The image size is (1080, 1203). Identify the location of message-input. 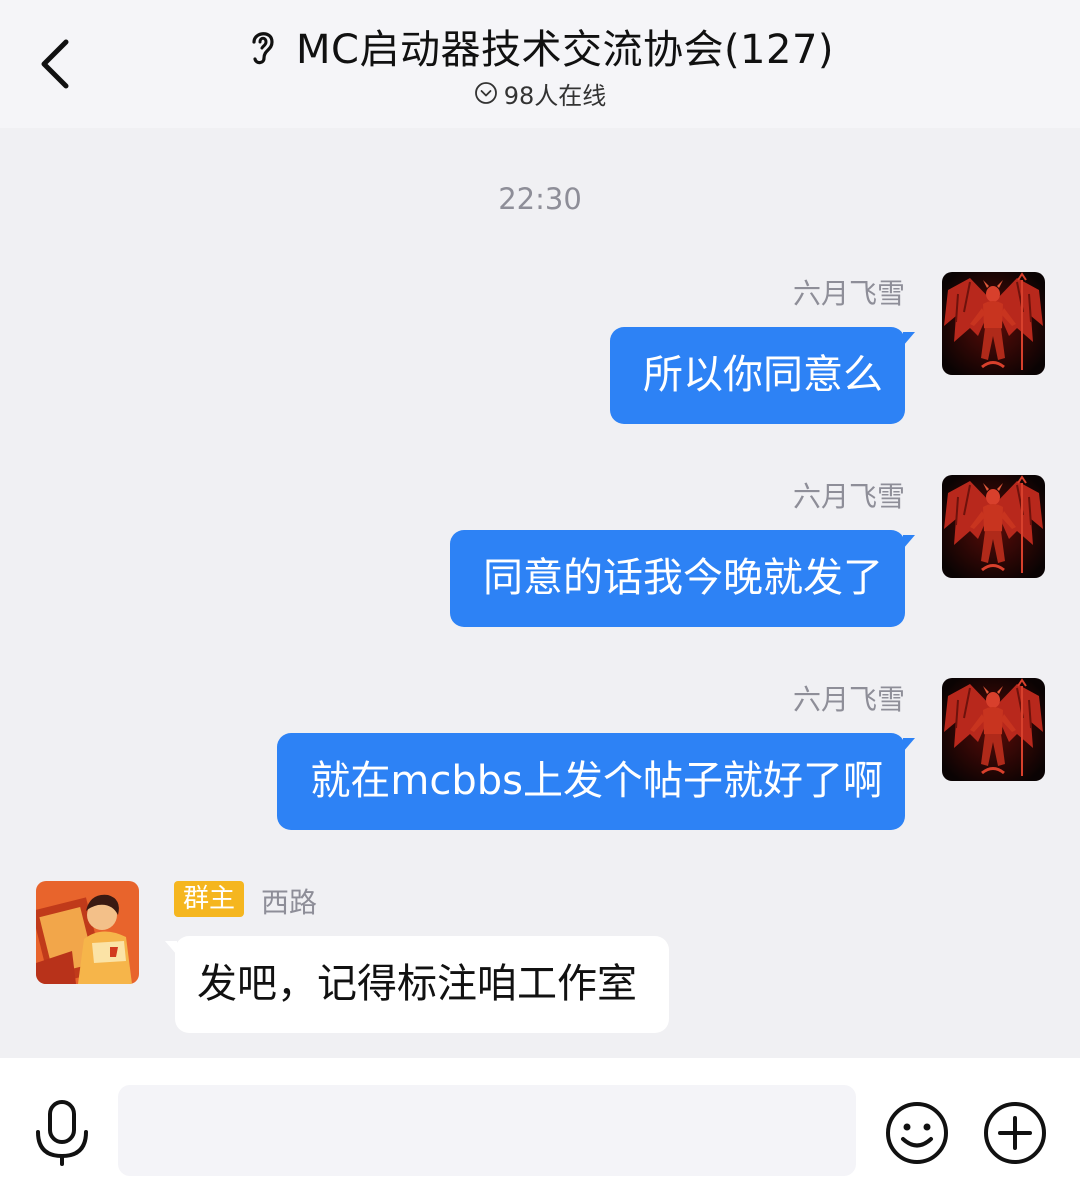
(487, 1130).